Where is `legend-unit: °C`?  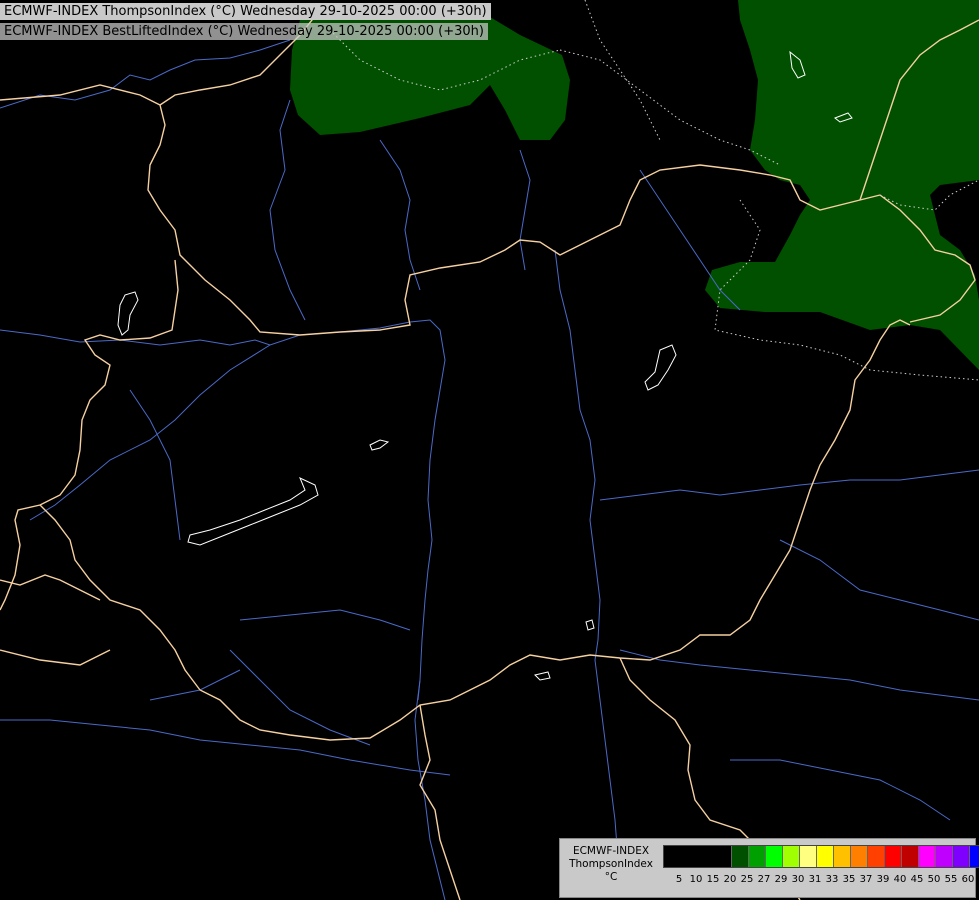 legend-unit: °C is located at coordinates (611, 877).